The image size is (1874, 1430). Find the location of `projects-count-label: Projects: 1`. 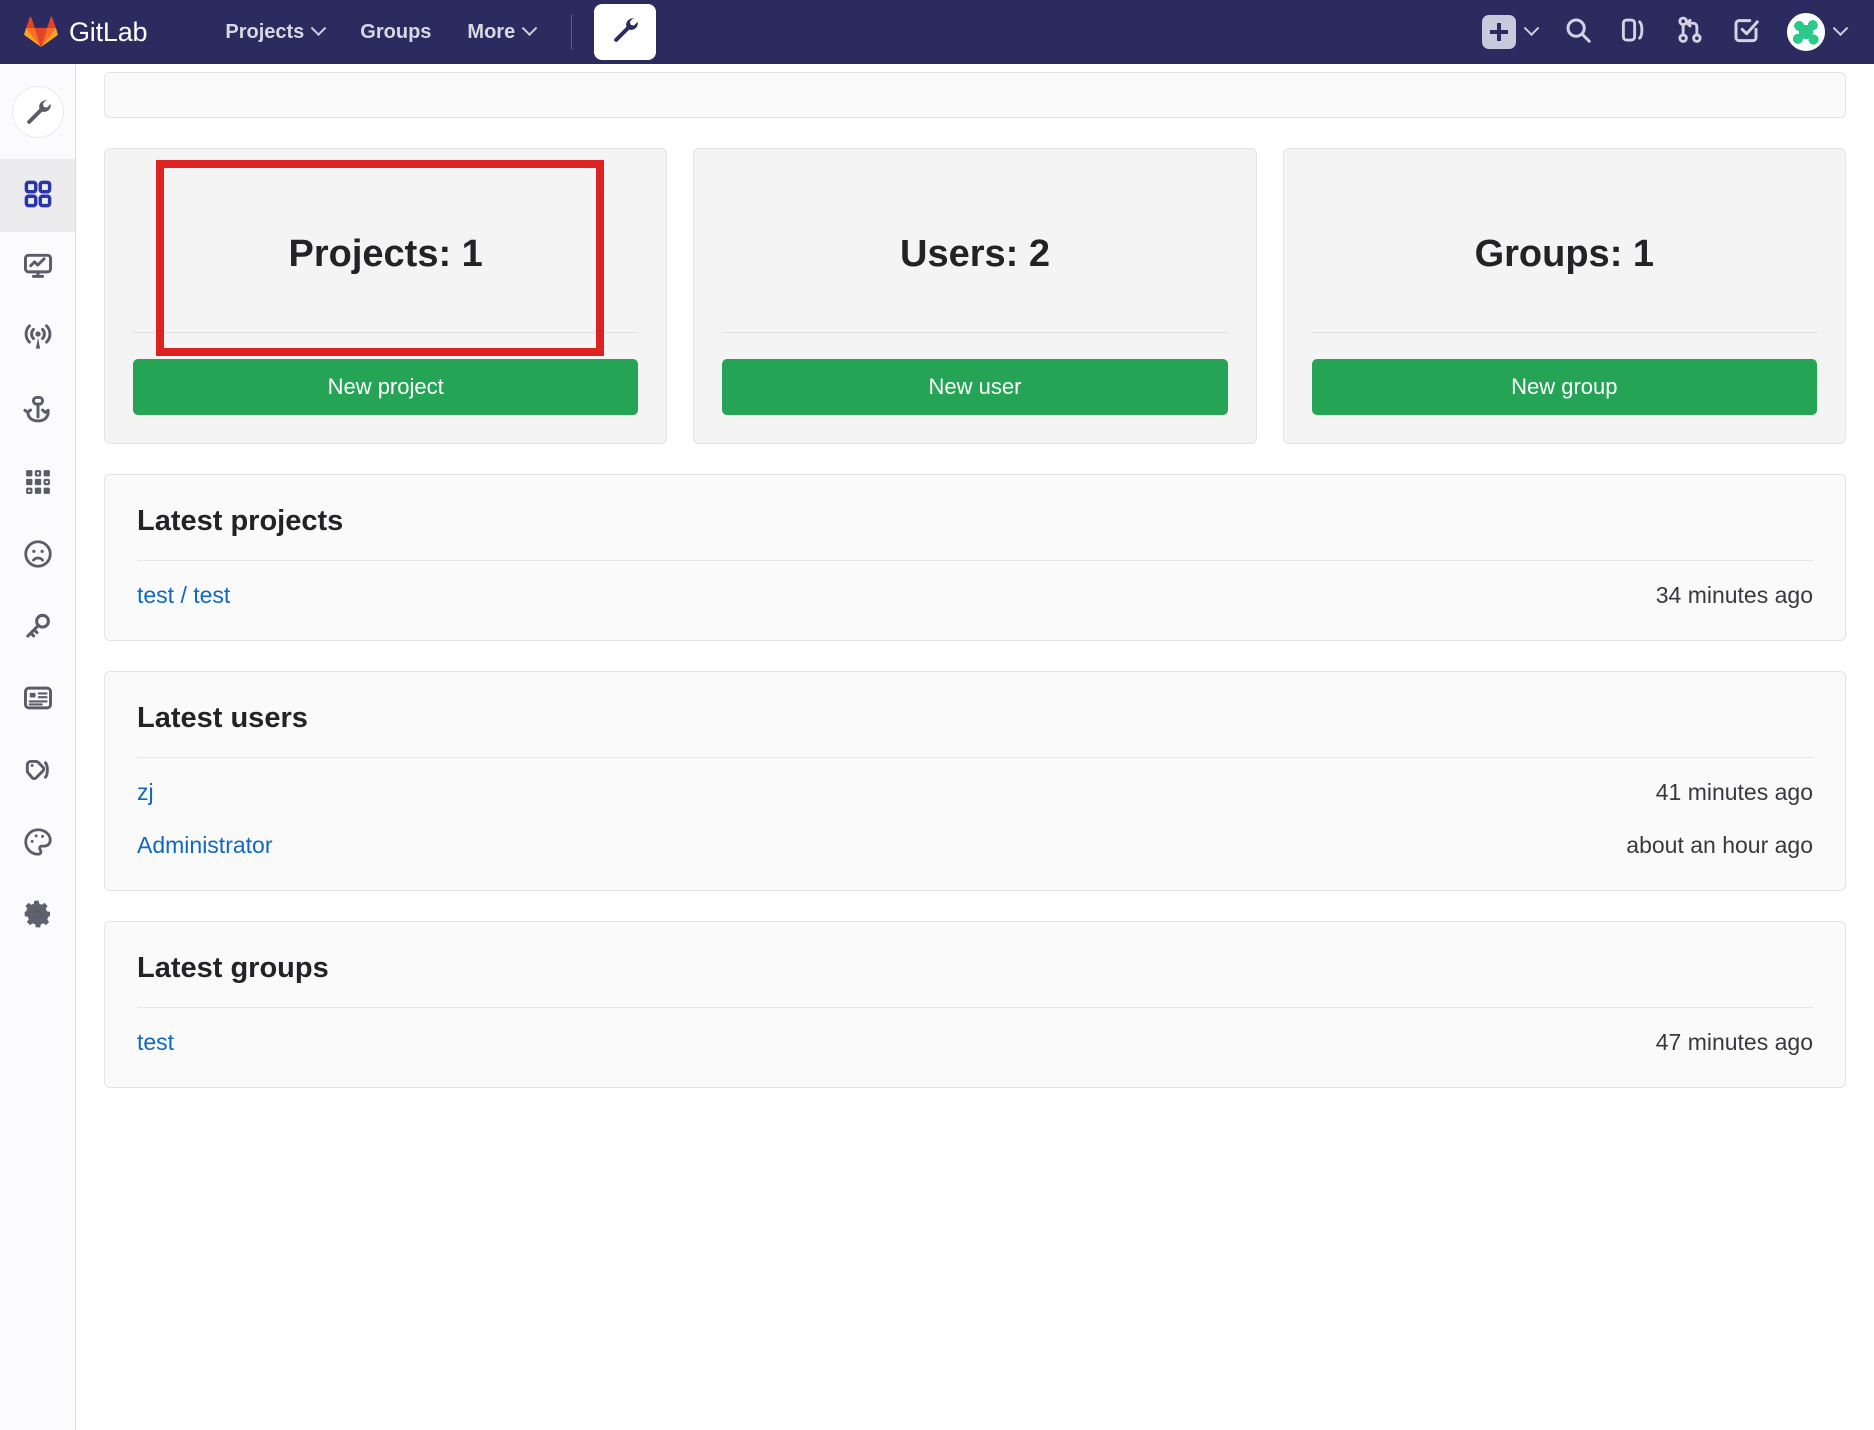

projects-count-label: Projects: 1 is located at coordinates (385, 254).